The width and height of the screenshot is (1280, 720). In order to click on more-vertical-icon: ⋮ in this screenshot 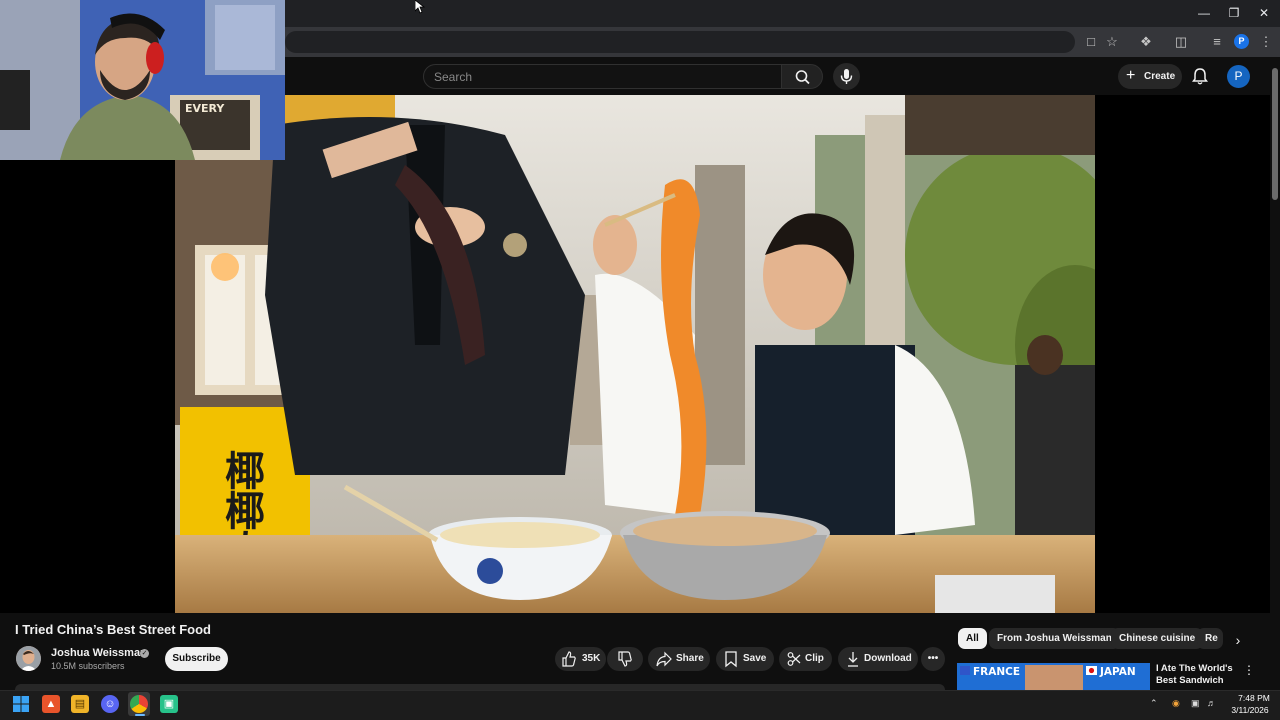, I will do `click(1249, 670)`.